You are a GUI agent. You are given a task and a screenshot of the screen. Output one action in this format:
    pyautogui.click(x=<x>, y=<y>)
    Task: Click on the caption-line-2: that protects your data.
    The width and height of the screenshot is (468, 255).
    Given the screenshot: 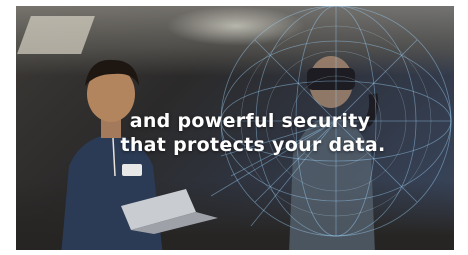 What is the action you would take?
    pyautogui.click(x=253, y=145)
    